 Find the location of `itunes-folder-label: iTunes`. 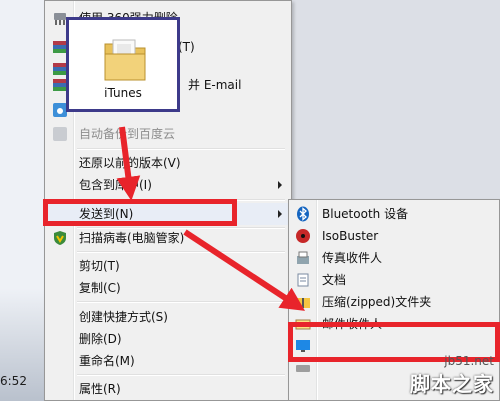

itunes-folder-label: iTunes is located at coordinates (123, 93).